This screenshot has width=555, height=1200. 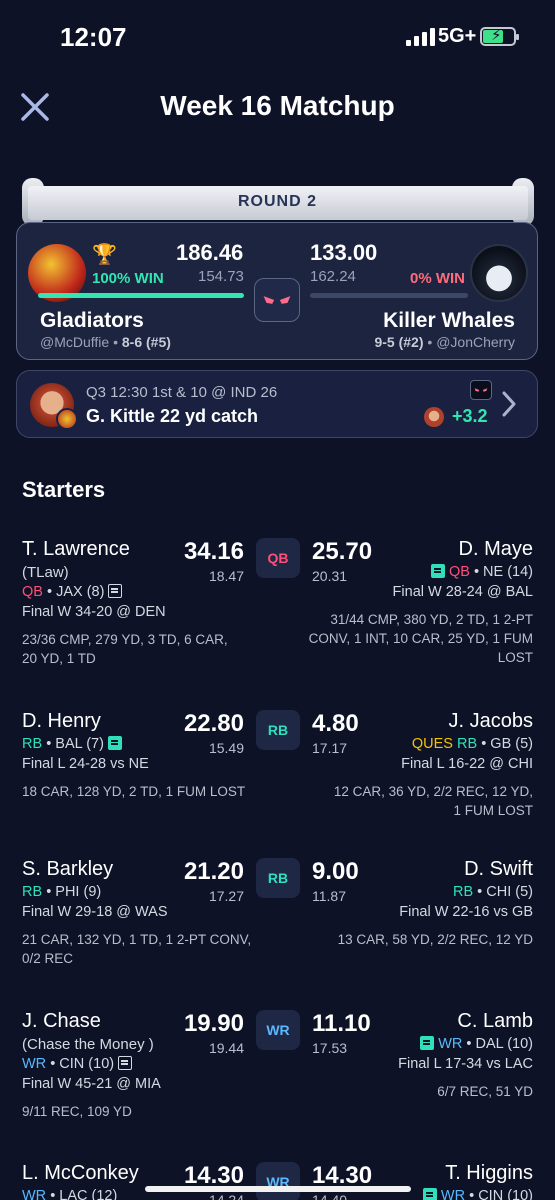 What do you see at coordinates (434, 417) in the screenshot?
I see `scoring-player-icon` at bounding box center [434, 417].